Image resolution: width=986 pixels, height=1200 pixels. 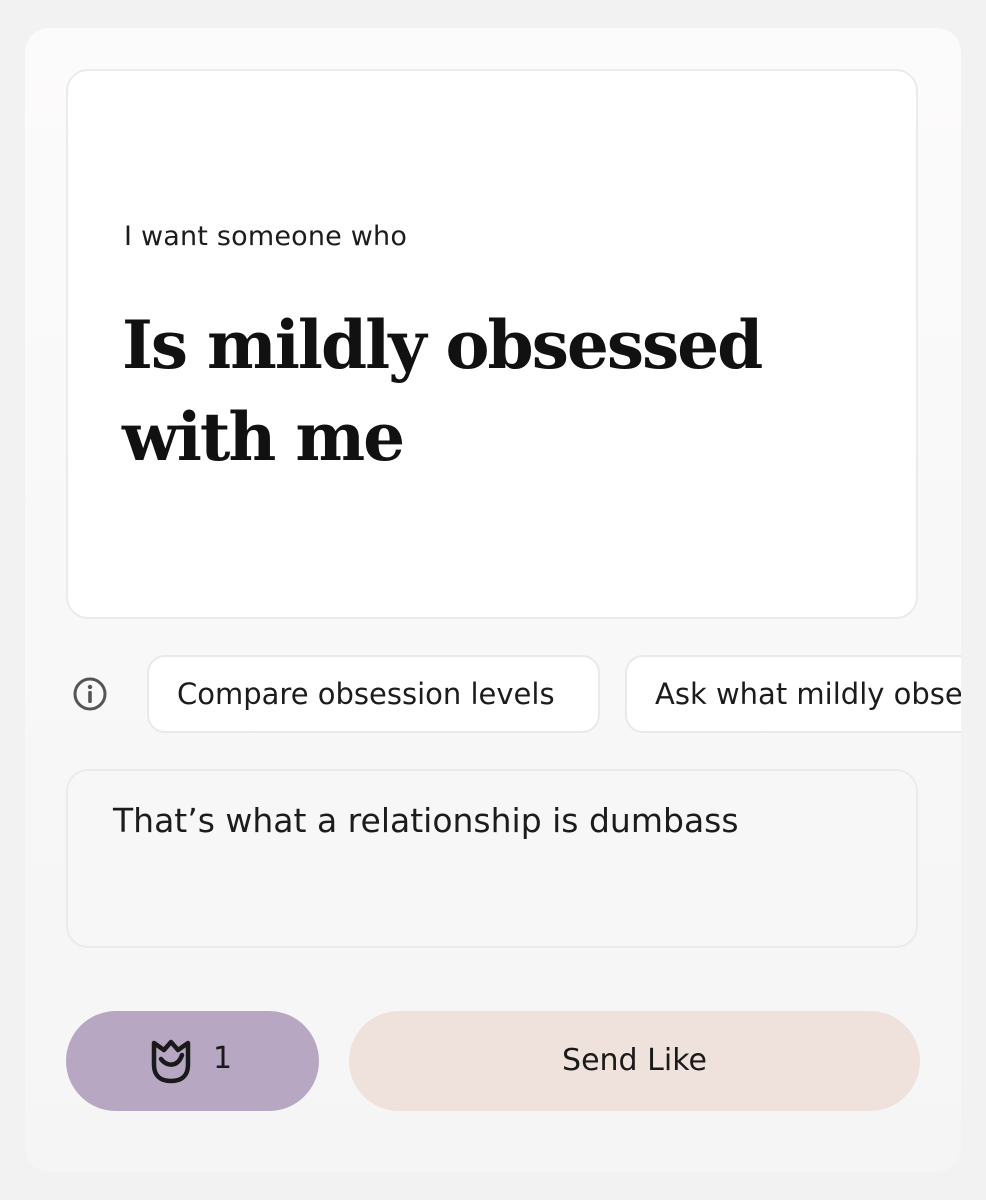 I want to click on comment-field: That’s what a relationship is dumbass, so click(x=492, y=858).